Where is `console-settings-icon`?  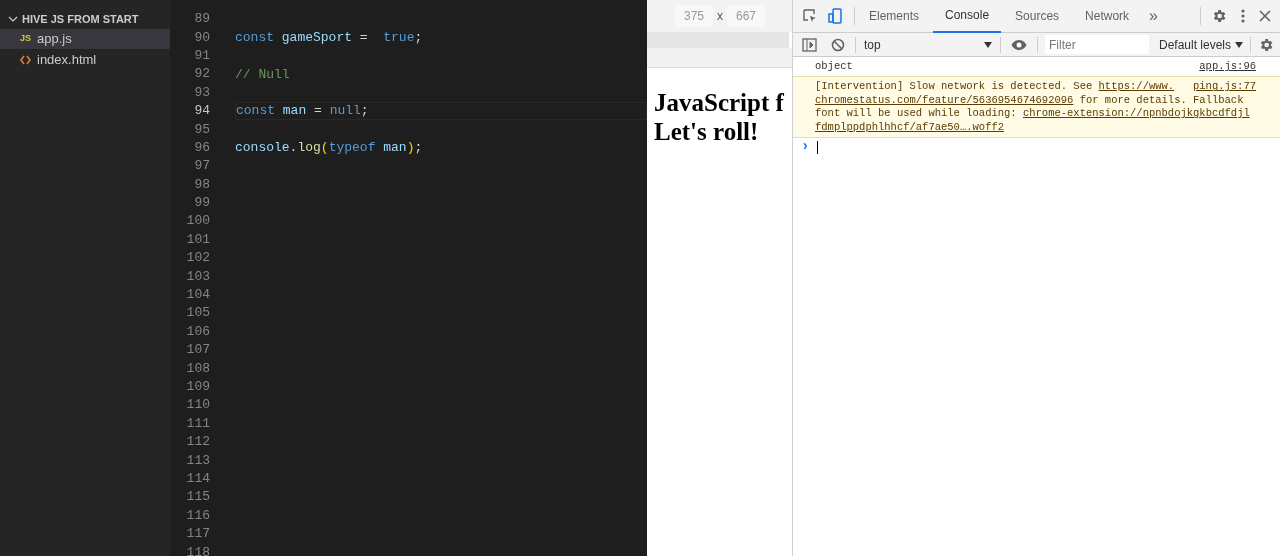 console-settings-icon is located at coordinates (1266, 44).